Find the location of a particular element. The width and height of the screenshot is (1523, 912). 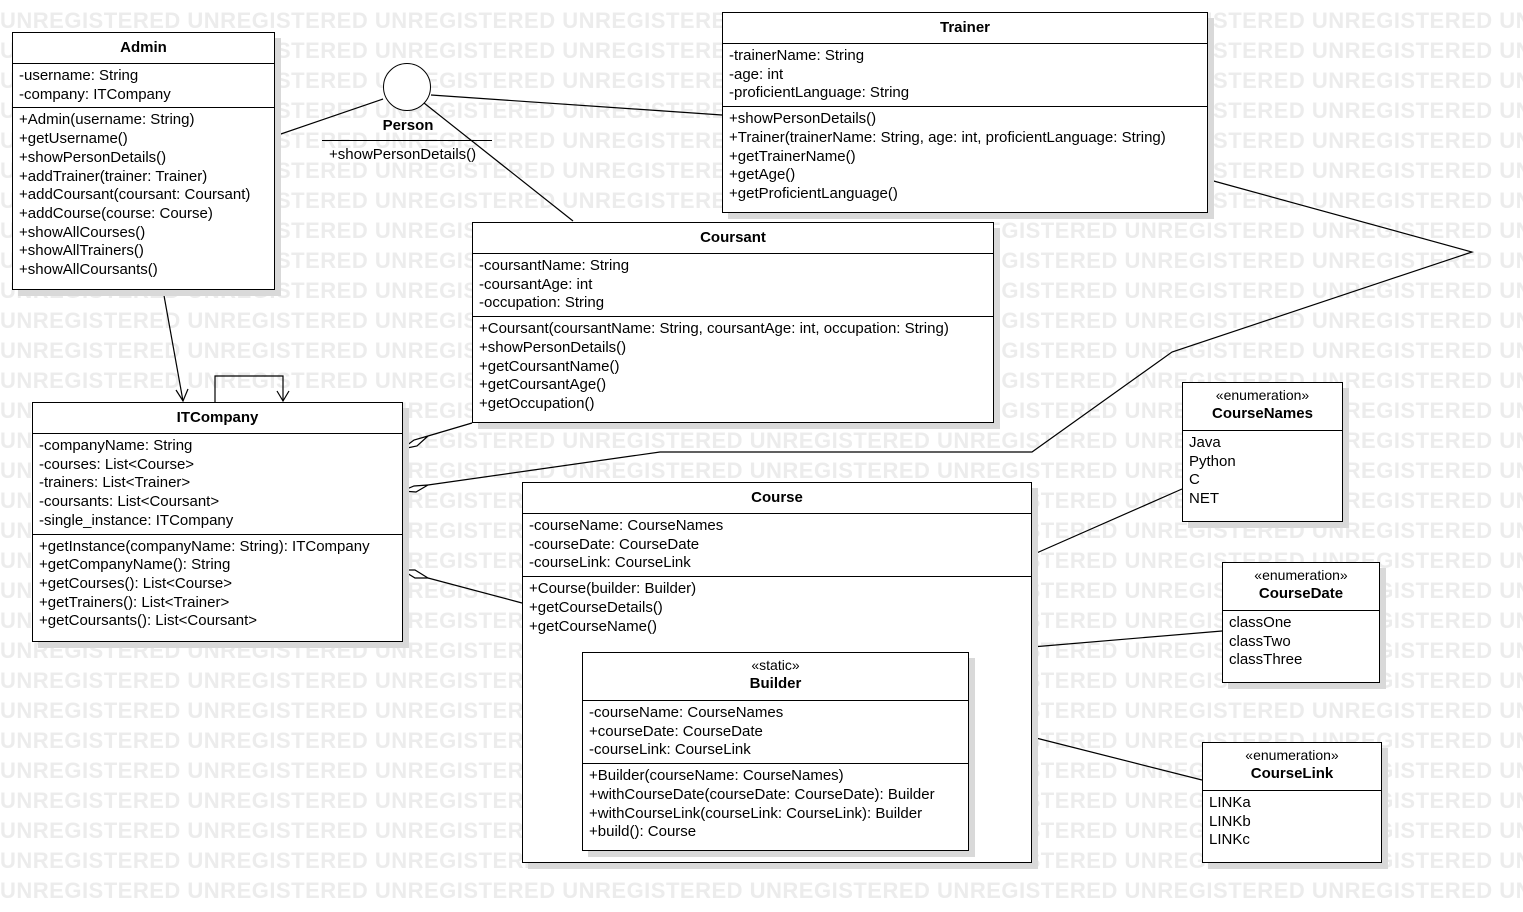

coursant-attribute-row: -coursantName: String is located at coordinates (733, 266).